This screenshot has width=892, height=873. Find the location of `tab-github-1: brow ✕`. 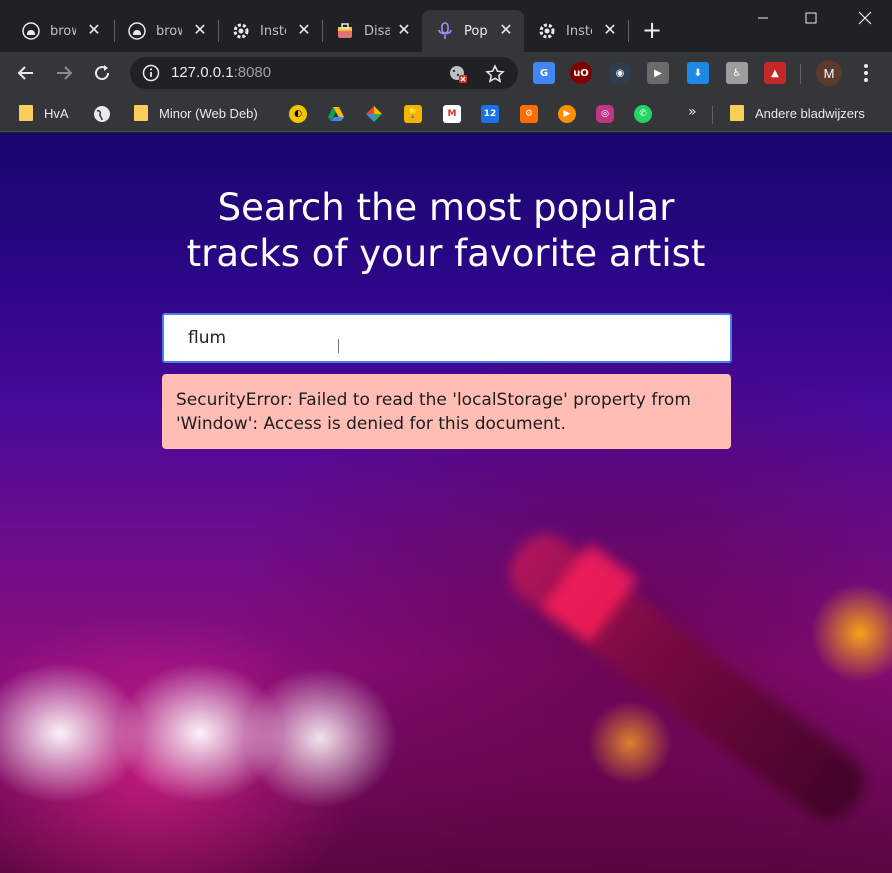

tab-github-1: brow ✕ is located at coordinates (60, 31).